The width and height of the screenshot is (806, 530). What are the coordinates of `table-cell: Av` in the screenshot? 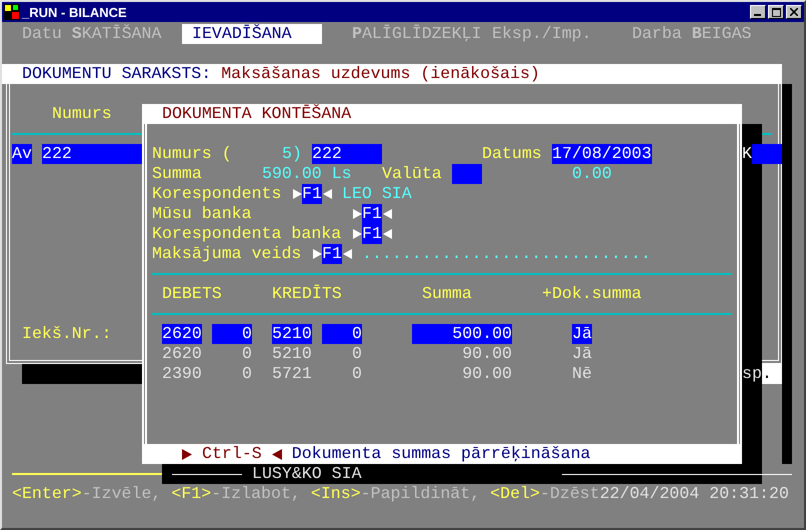 It's located at (22, 154).